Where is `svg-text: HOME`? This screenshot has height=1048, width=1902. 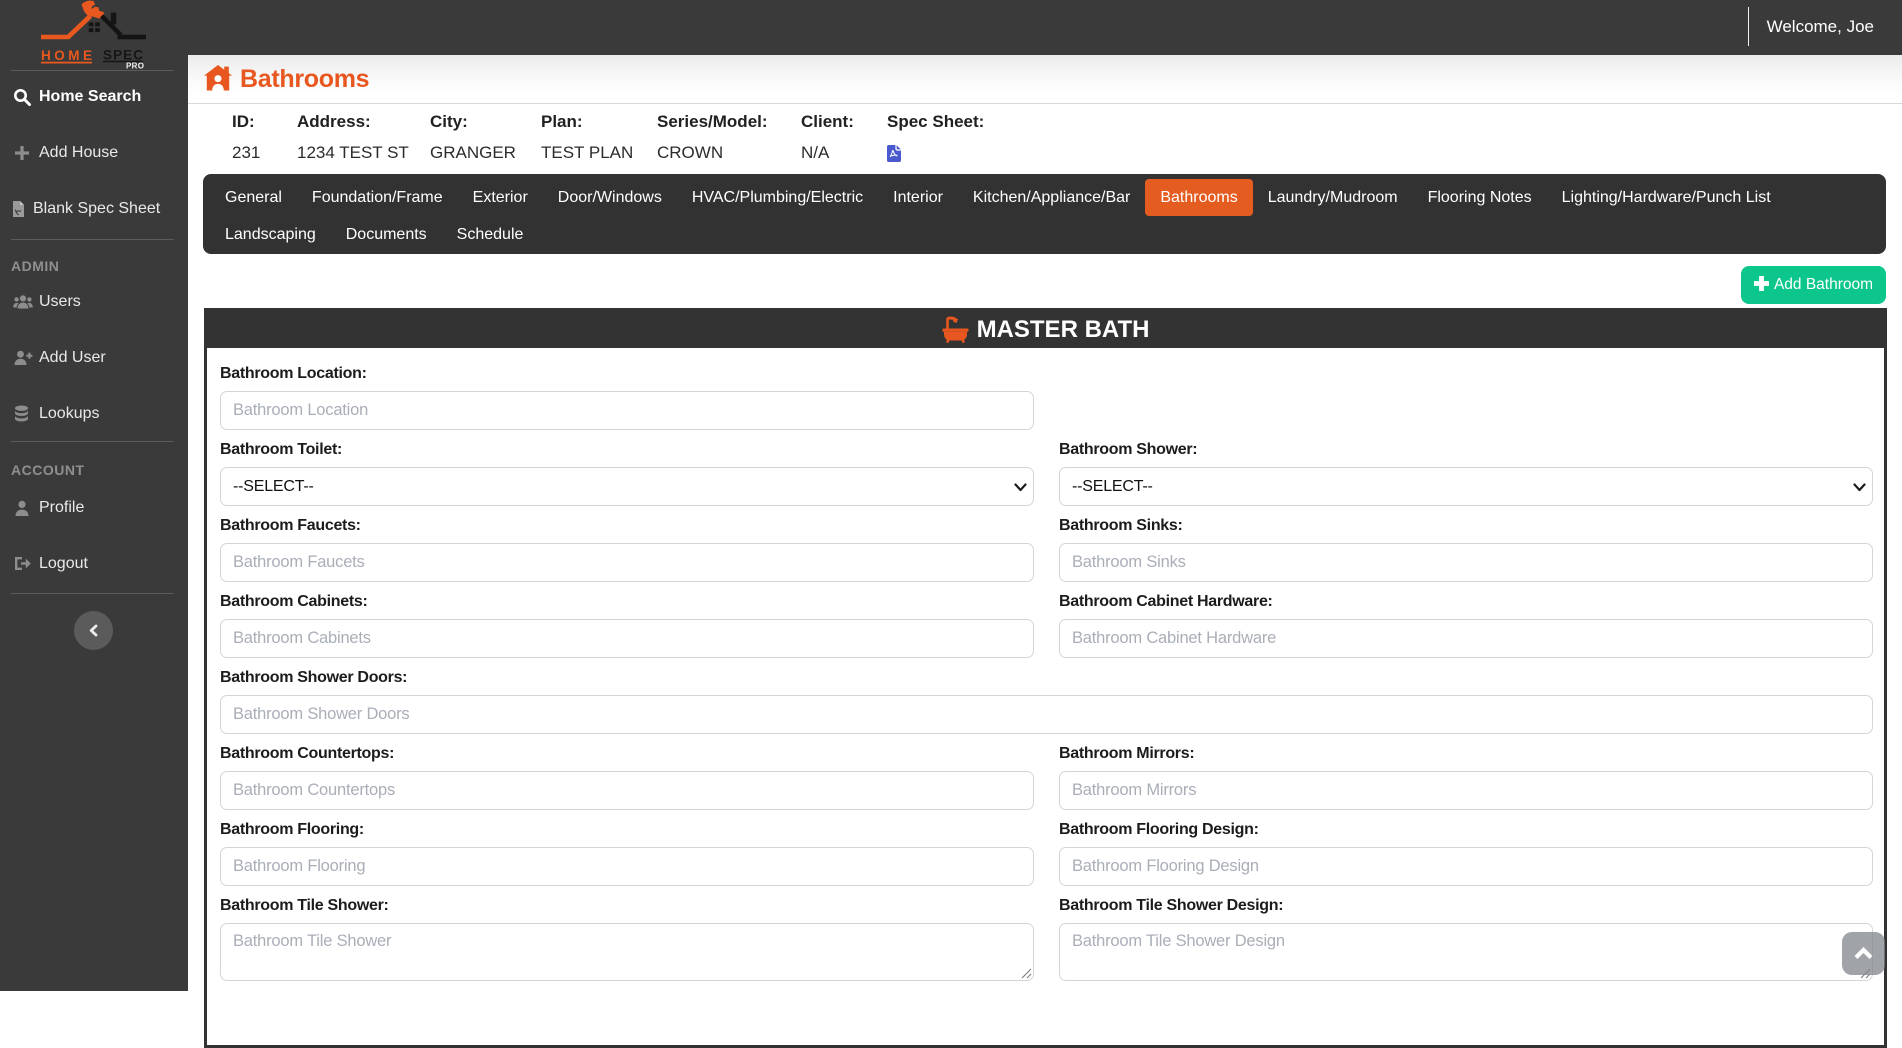
svg-text: HOME is located at coordinates (66, 55).